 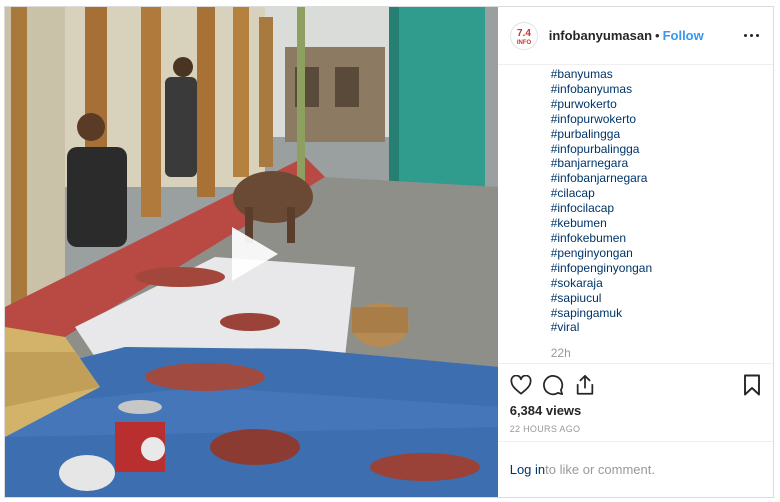 I want to click on heart-icon, so click(x=526, y=385).